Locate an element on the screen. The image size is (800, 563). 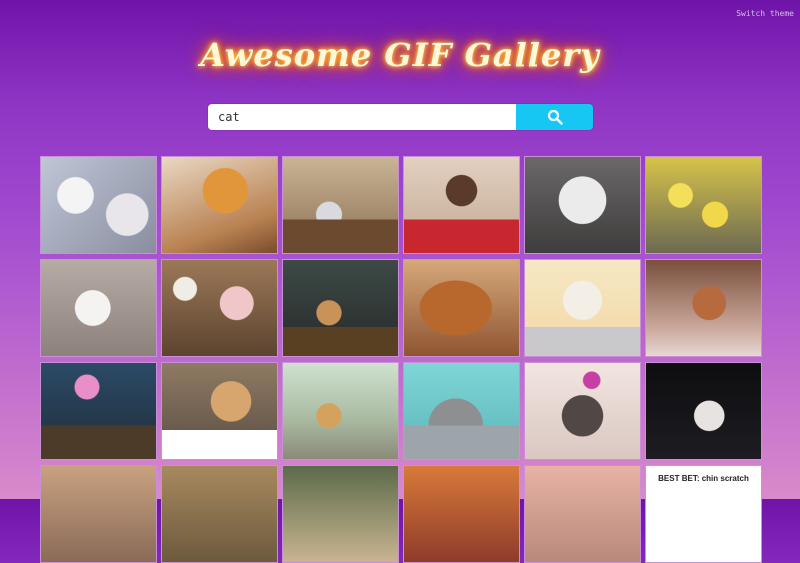
search-icon is located at coordinates (555, 117).